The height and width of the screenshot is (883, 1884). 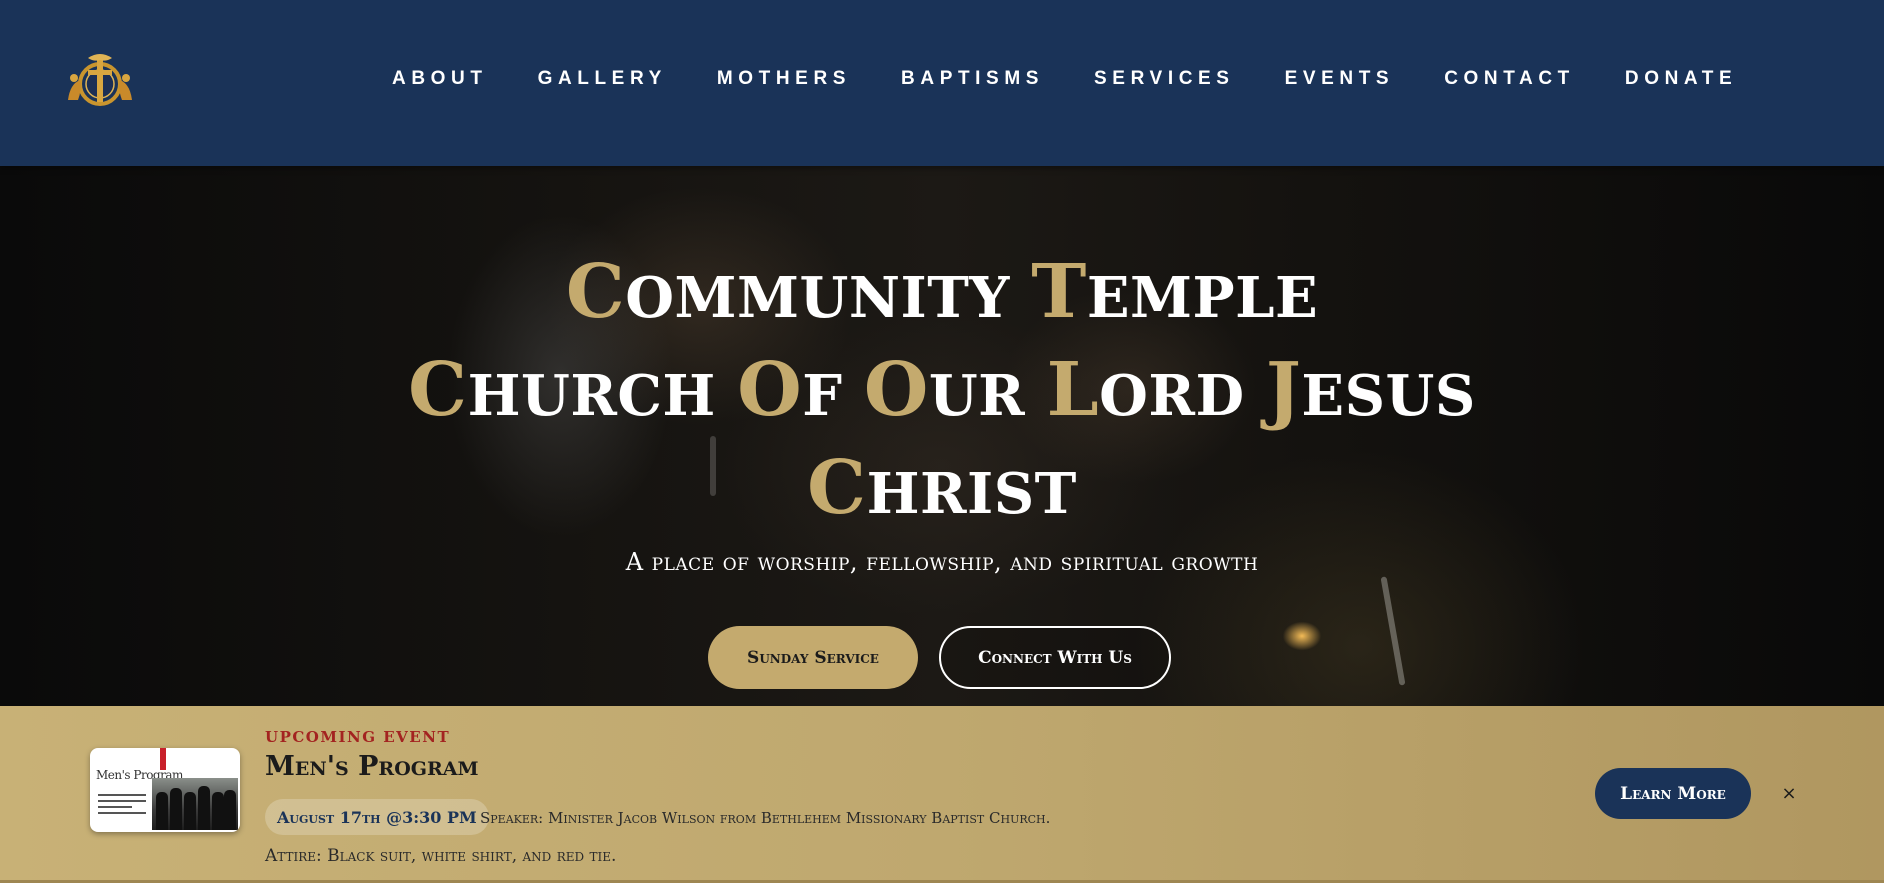 I want to click on sunday-service-button: Sunday Service, so click(x=813, y=657).